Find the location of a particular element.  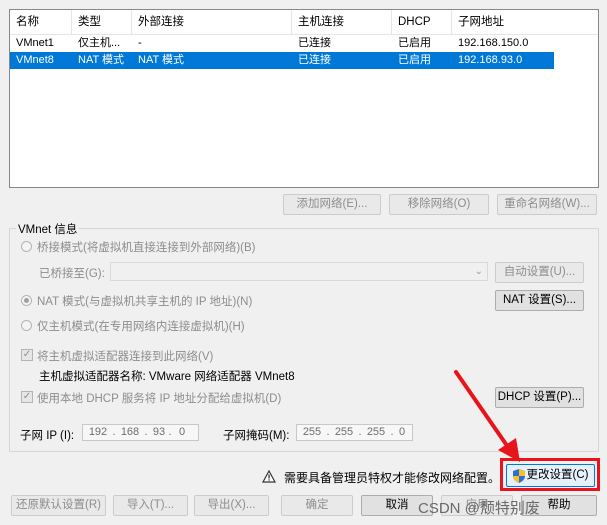

vmnet-info-title: VMnet 信息 is located at coordinates (48, 229).